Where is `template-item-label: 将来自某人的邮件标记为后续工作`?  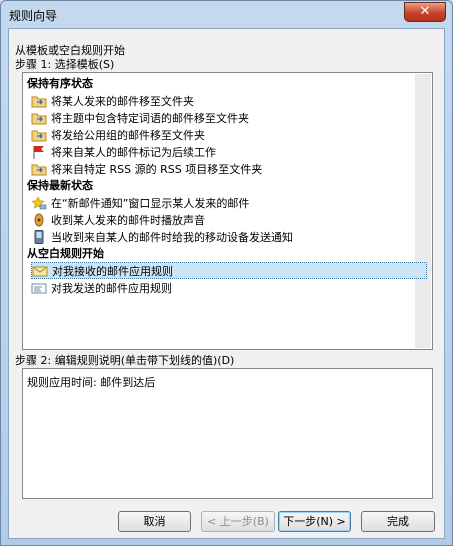
template-item-label: 将来自某人的邮件标记为后续工作 is located at coordinates (133, 152).